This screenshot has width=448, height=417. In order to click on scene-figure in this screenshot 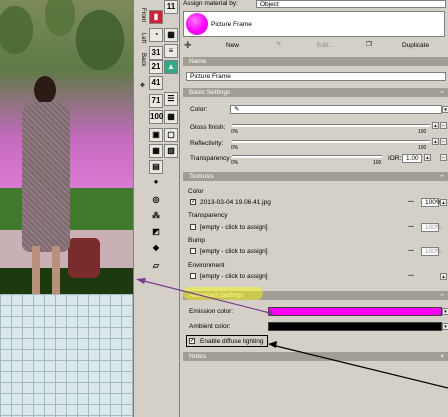, I will do `click(47, 186)`.